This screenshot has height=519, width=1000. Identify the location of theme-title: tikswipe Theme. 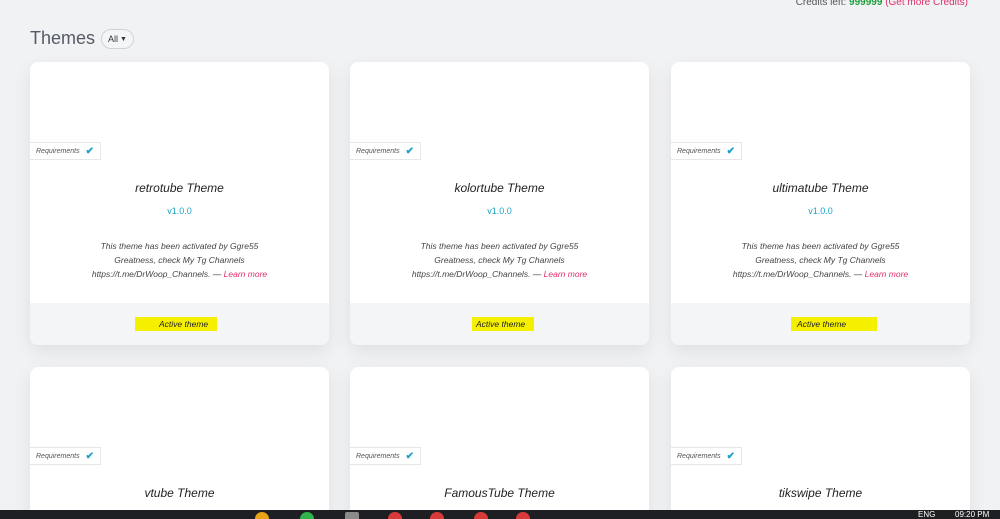
(820, 493).